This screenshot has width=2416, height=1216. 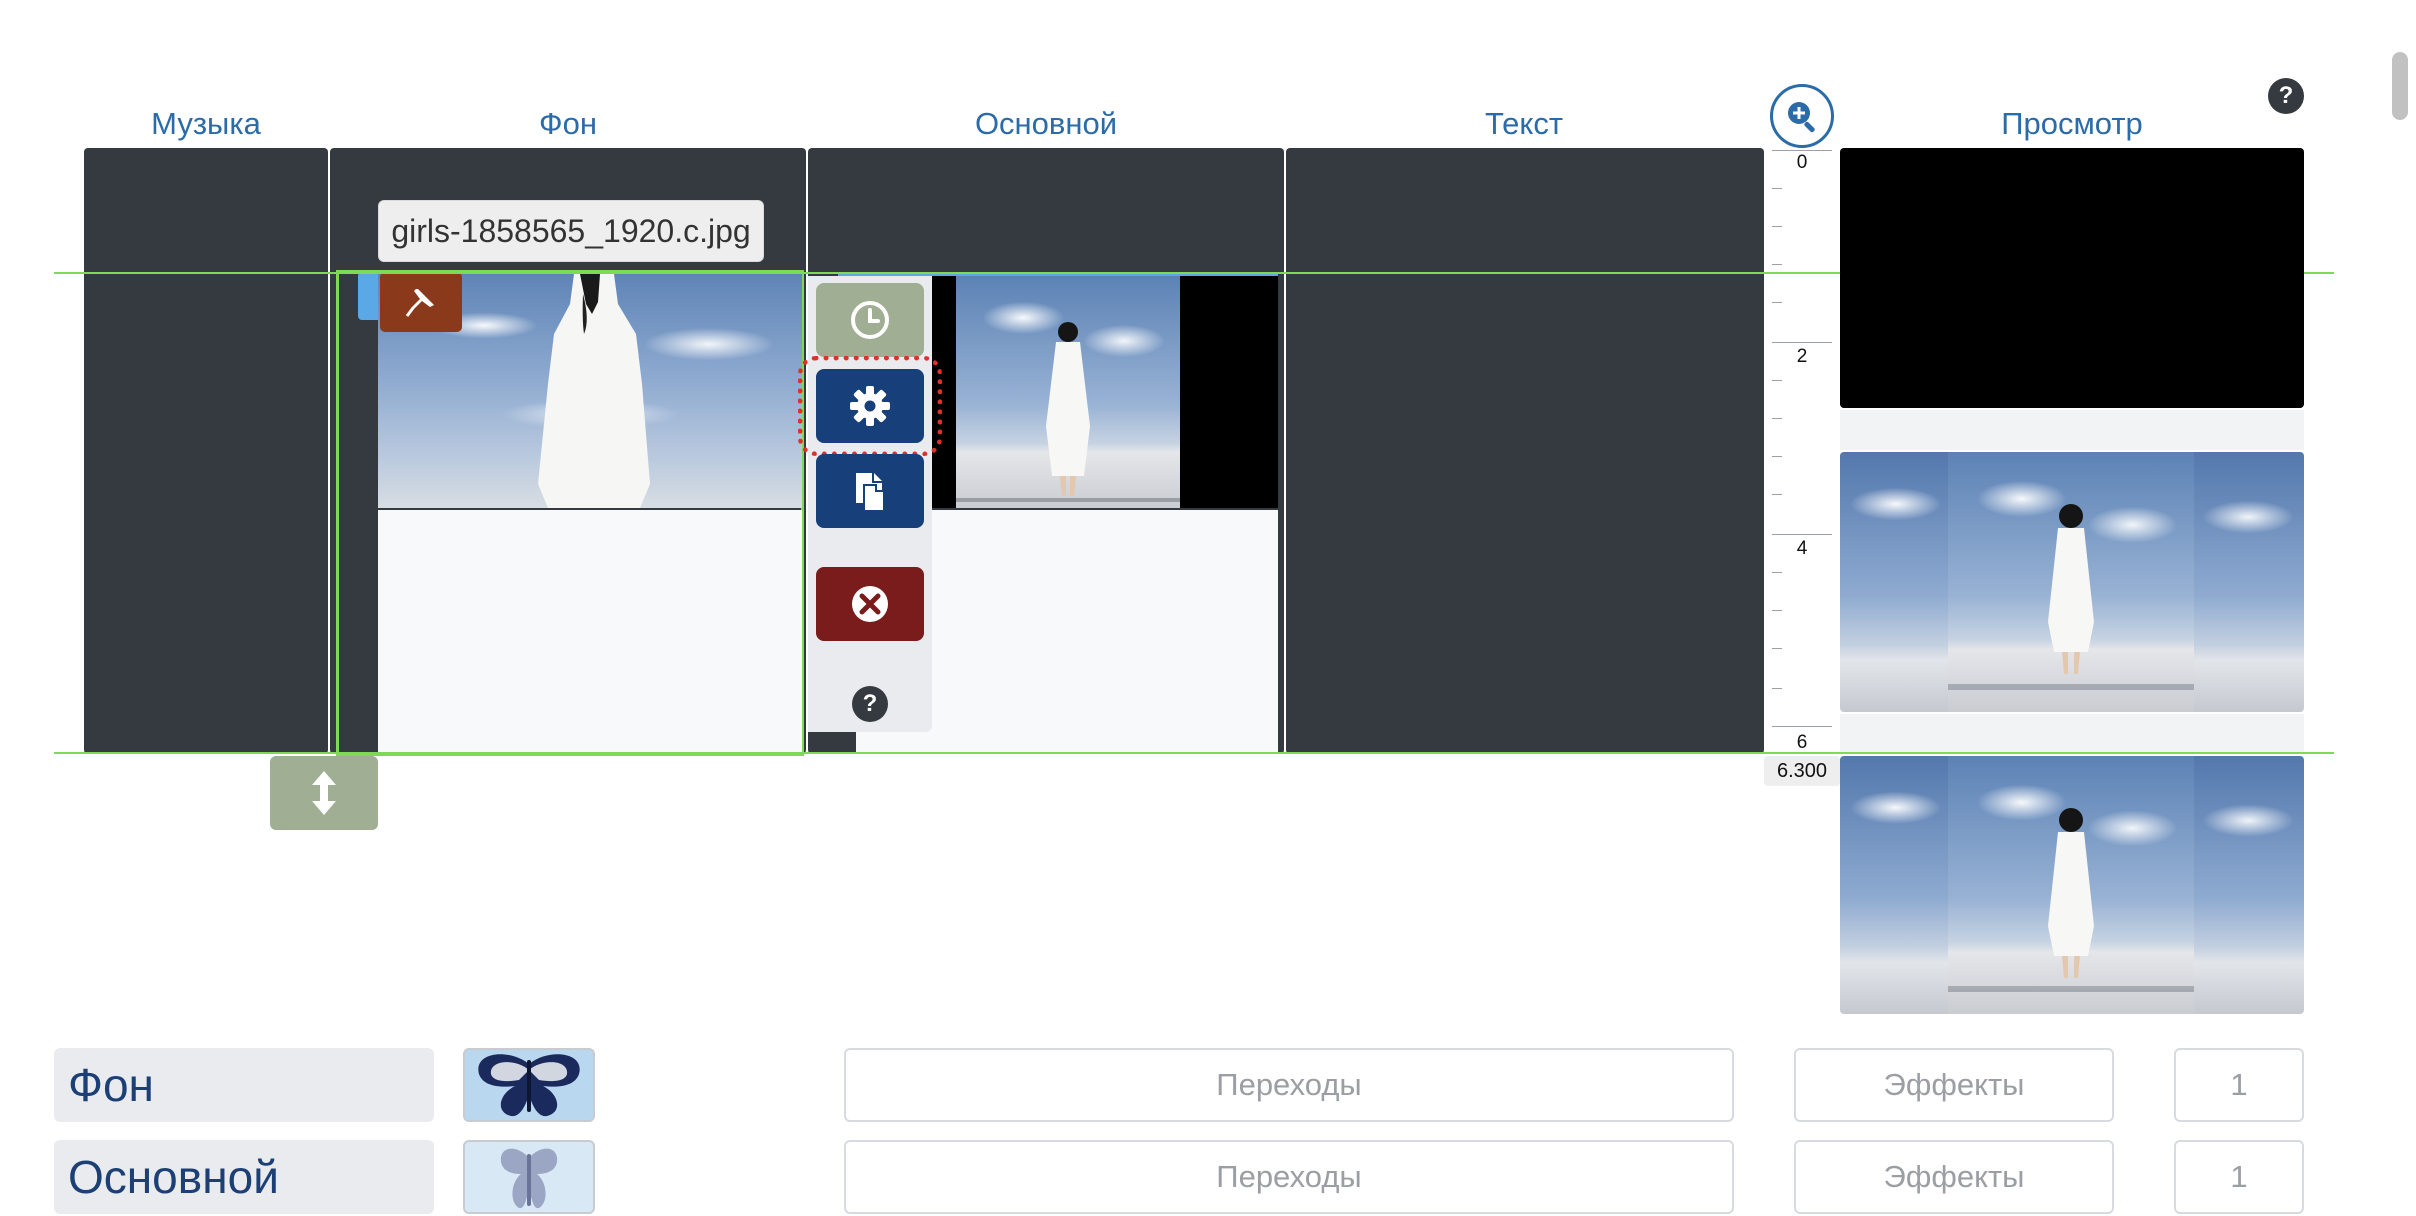 I want to click on column-title-main: Основной, so click(x=1046, y=123).